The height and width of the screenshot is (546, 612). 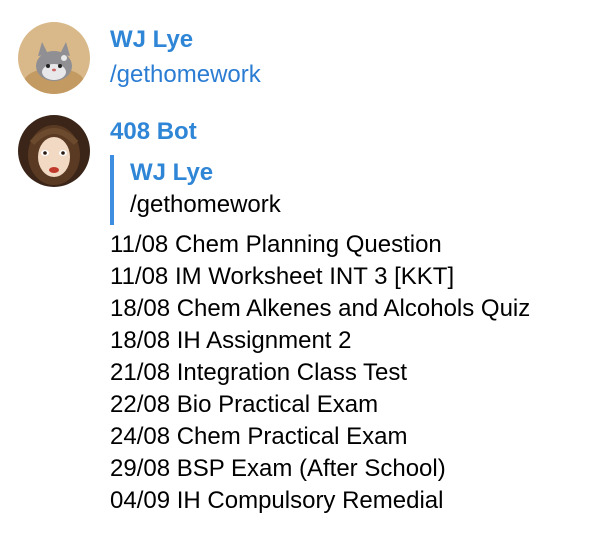 What do you see at coordinates (277, 500) in the screenshot?
I see `list-item: 04/09 IH Compulsory Remedial` at bounding box center [277, 500].